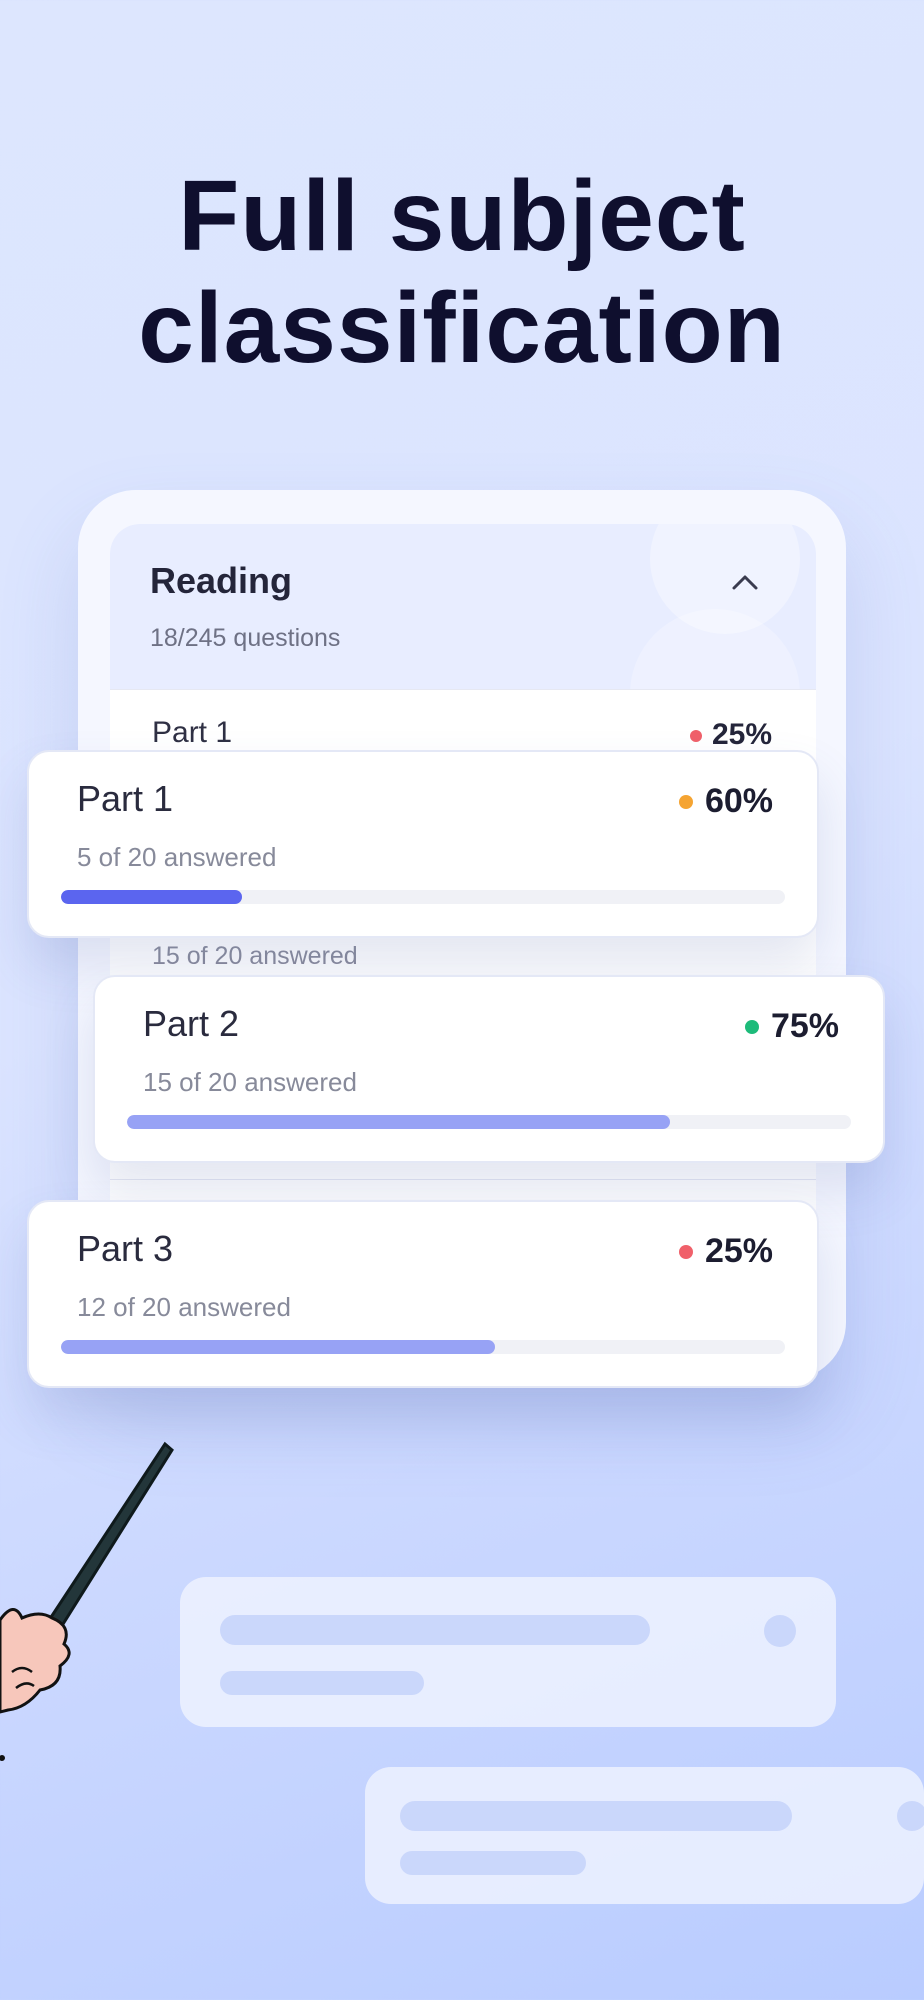  What do you see at coordinates (245, 638) in the screenshot?
I see `section-question-count: 18/245 questions` at bounding box center [245, 638].